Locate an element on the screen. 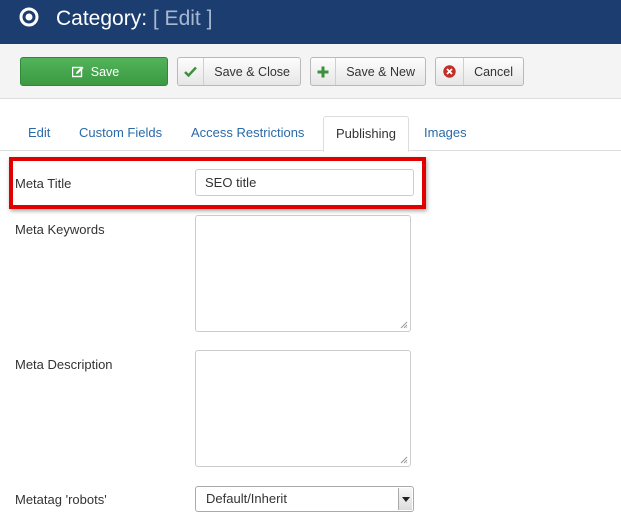 This screenshot has height=532, width=621. save-close-button-label: Save & Close is located at coordinates (252, 71).